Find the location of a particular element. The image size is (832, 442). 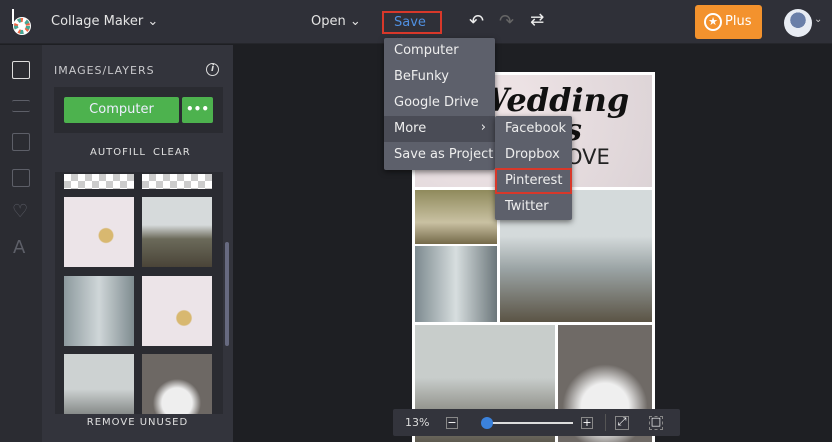

upload-computer-button: Computer is located at coordinates (121, 110).